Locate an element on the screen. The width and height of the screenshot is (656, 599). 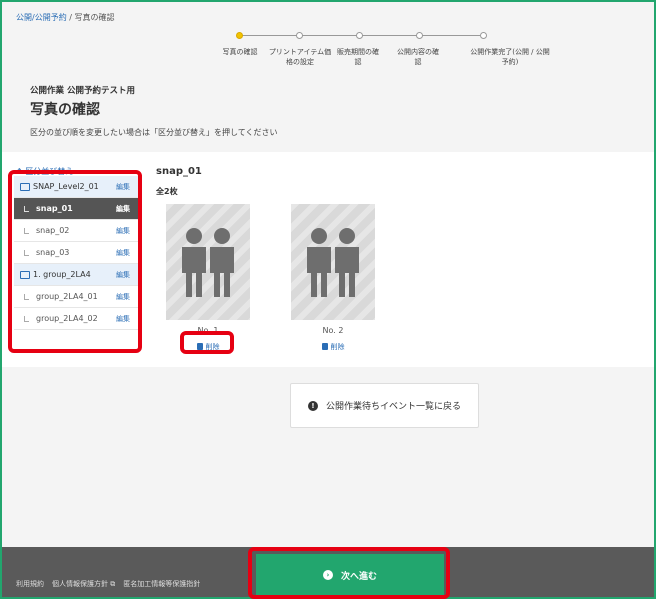
step-label-1: 写真の確認 is located at coordinates (240, 52).